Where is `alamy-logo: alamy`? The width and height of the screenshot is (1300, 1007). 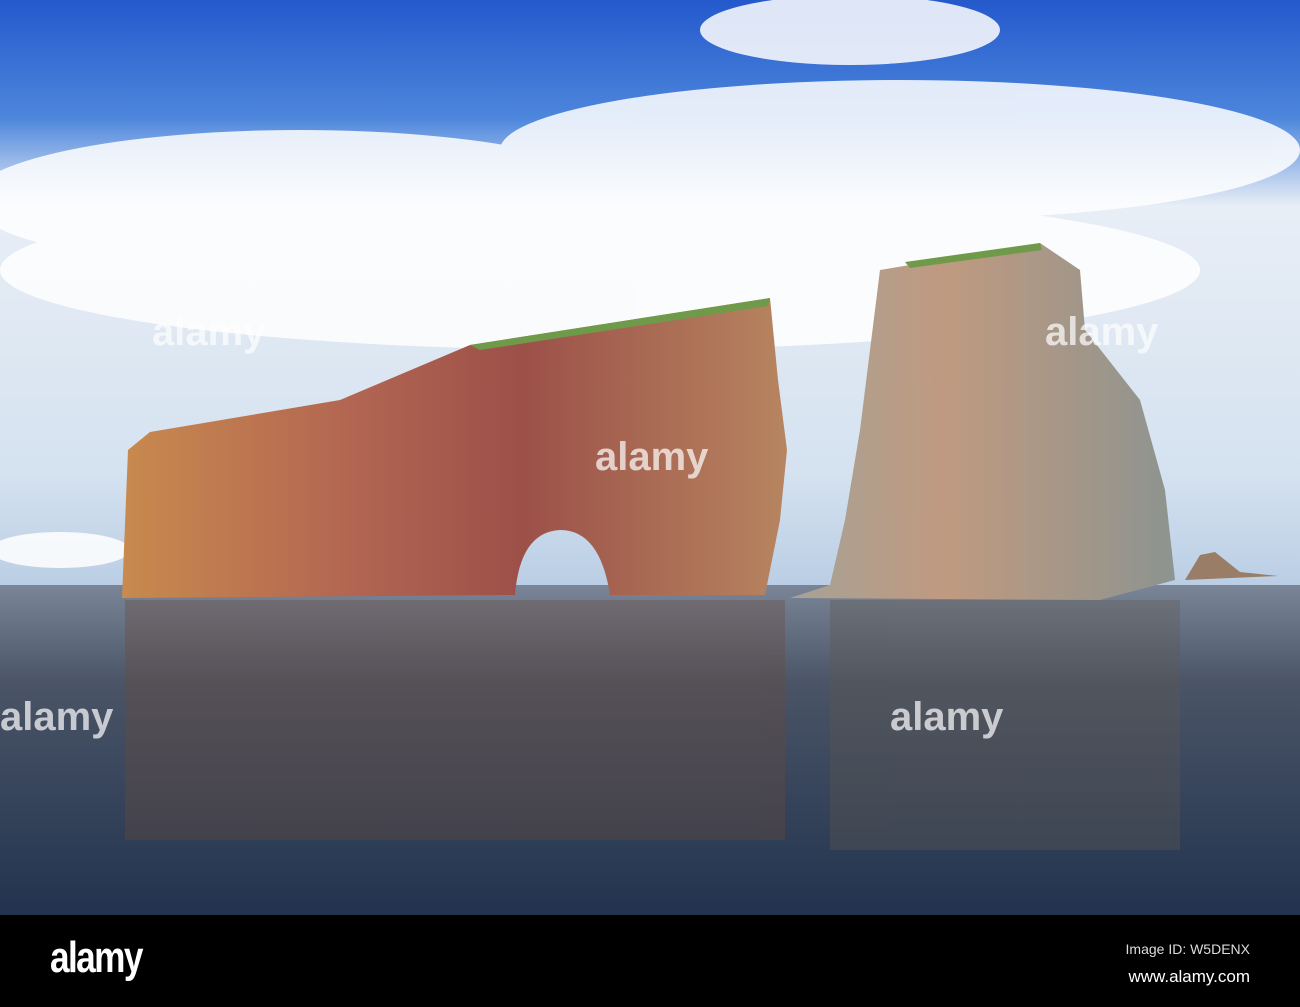 alamy-logo: alamy is located at coordinates (96, 957).